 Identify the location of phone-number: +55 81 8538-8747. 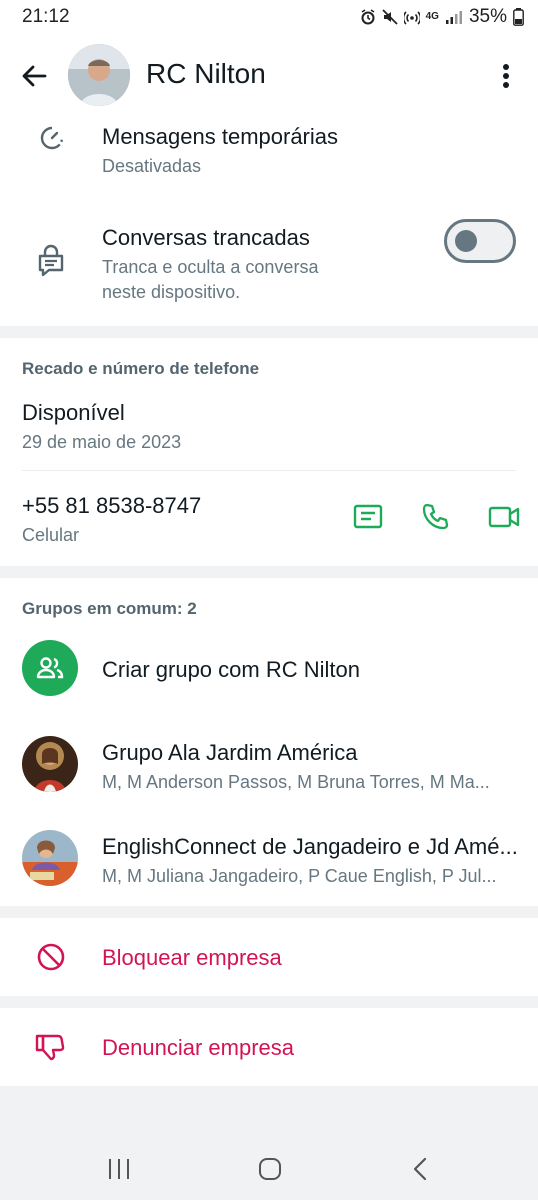
(112, 505).